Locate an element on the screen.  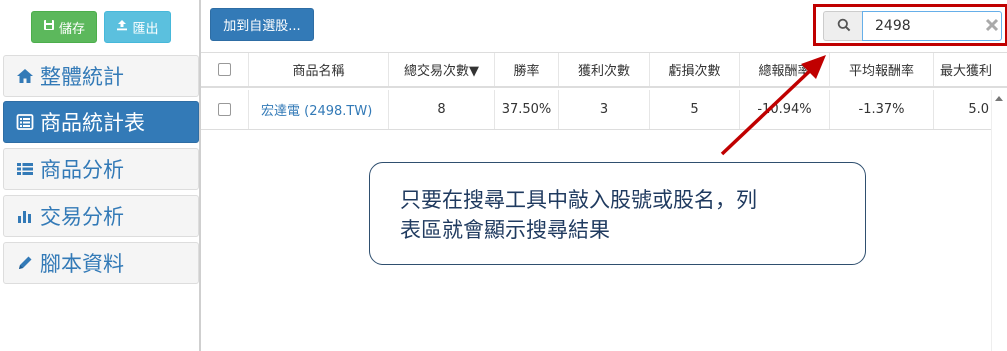
row-loss-count: 5 is located at coordinates (695, 109).